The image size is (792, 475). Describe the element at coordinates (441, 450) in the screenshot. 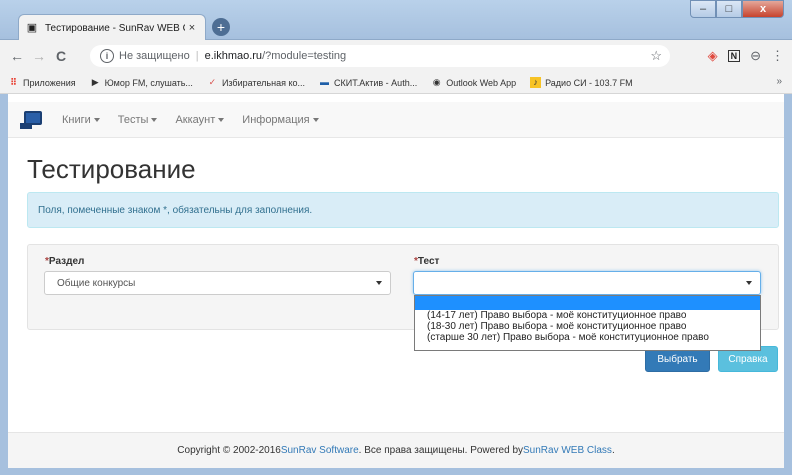

I see `footer-rights: . Все права защищены. Powered by` at that location.